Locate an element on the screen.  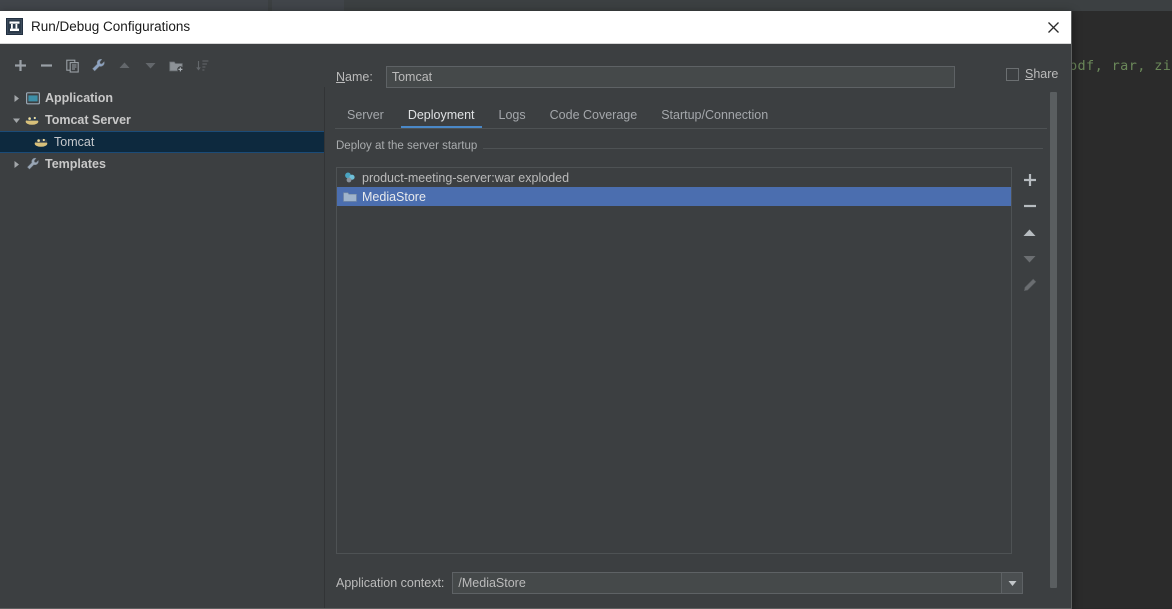
application-context-combobox: /MediaStore is located at coordinates (738, 583).